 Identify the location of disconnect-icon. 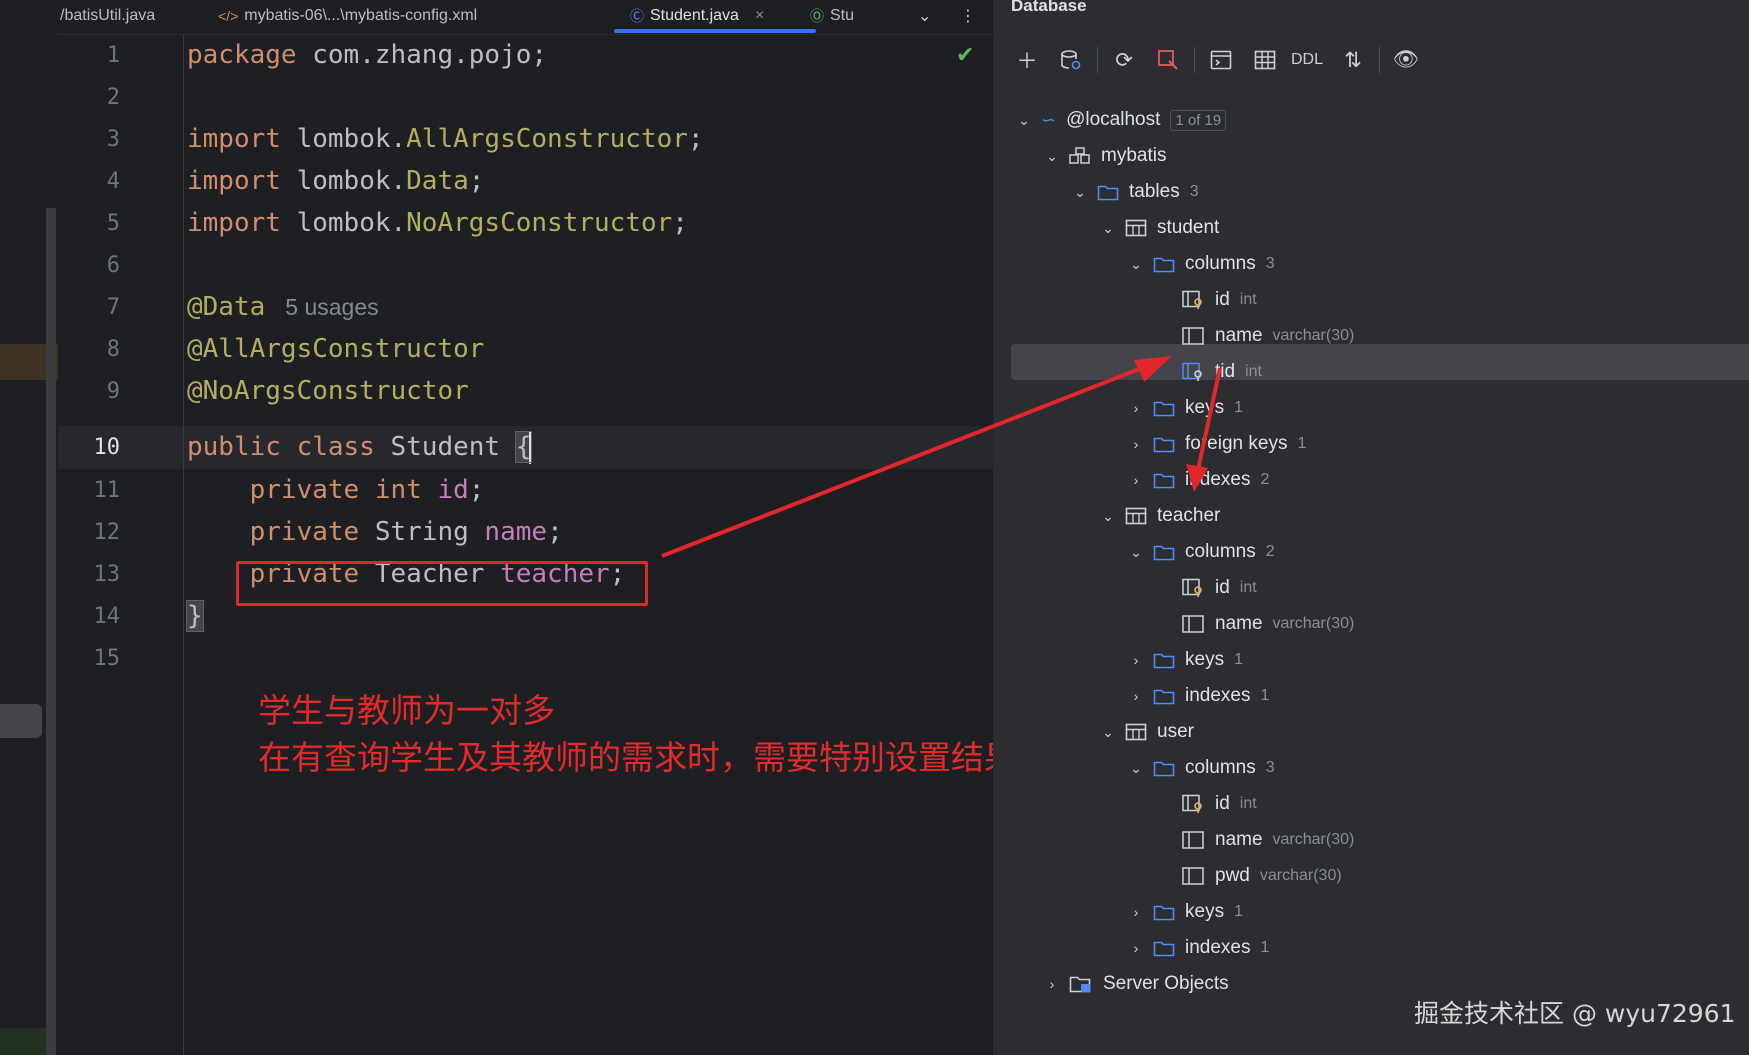
(1168, 60).